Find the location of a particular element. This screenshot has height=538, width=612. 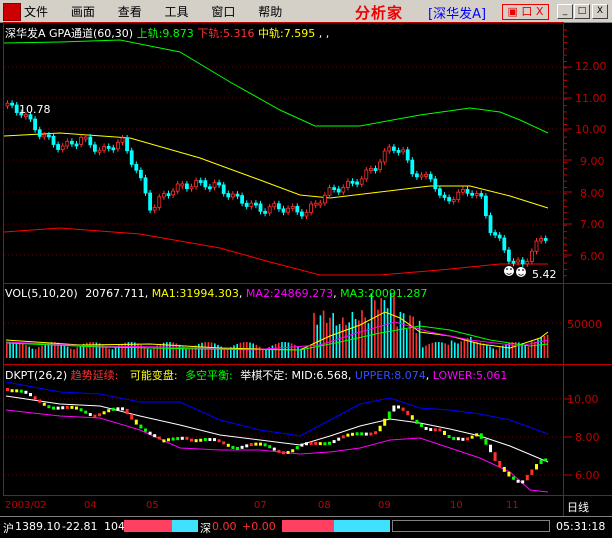

indicator-name: GPA通道(60,30) is located at coordinates (91, 33).